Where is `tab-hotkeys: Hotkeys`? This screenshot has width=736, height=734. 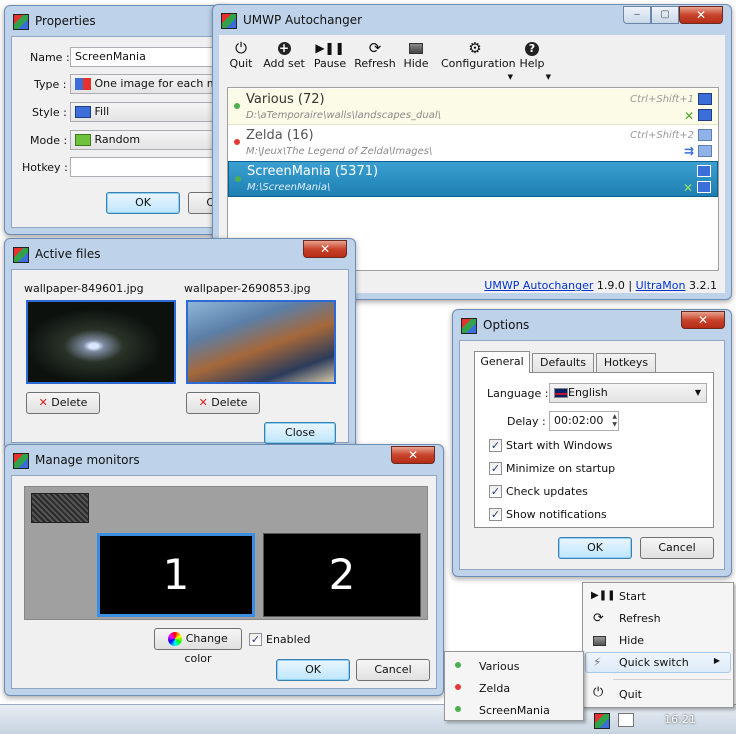
tab-hotkeys: Hotkeys is located at coordinates (626, 363).